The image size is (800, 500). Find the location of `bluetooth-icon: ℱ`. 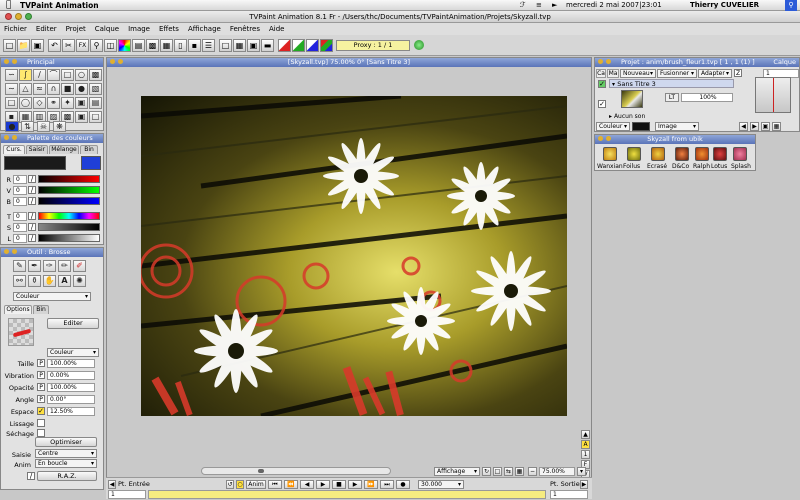

bluetooth-icon: ℱ is located at coordinates (523, 5).